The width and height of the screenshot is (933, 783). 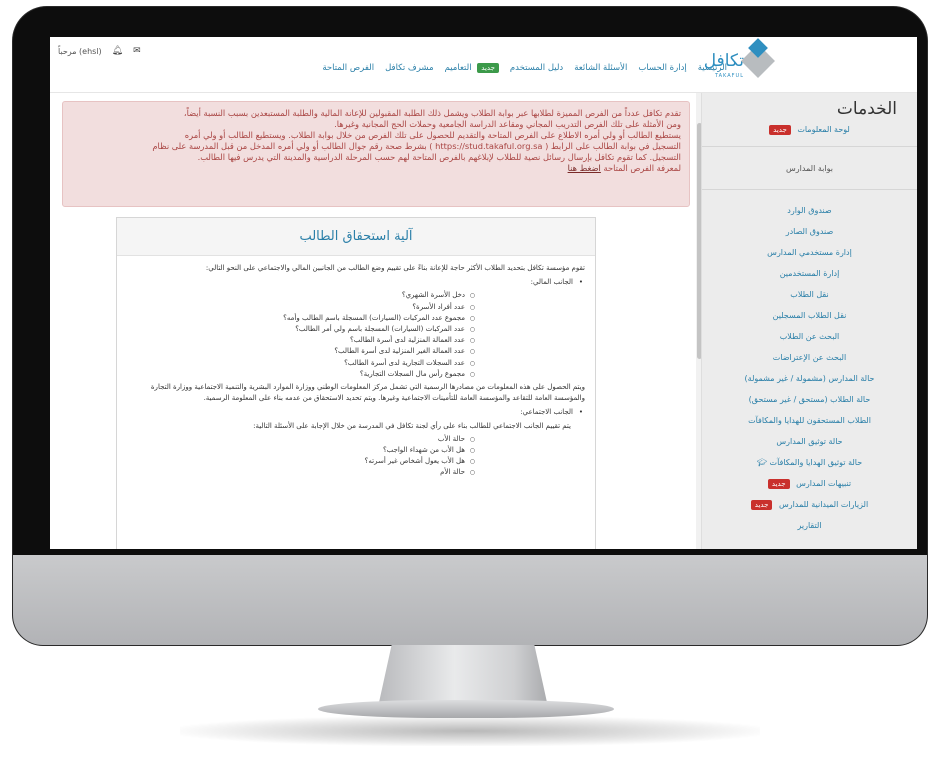 What do you see at coordinates (301, 363) in the screenshot?
I see `list-item: عدد السجلات التجارية لدى أسرة الطالب؟` at bounding box center [301, 363].